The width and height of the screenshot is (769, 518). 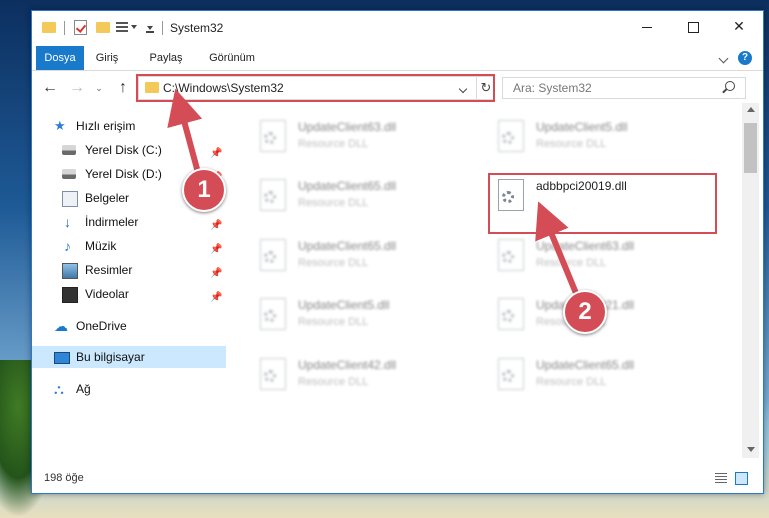 What do you see at coordinates (558, 250) in the screenshot?
I see `arrow-to-file` at bounding box center [558, 250].